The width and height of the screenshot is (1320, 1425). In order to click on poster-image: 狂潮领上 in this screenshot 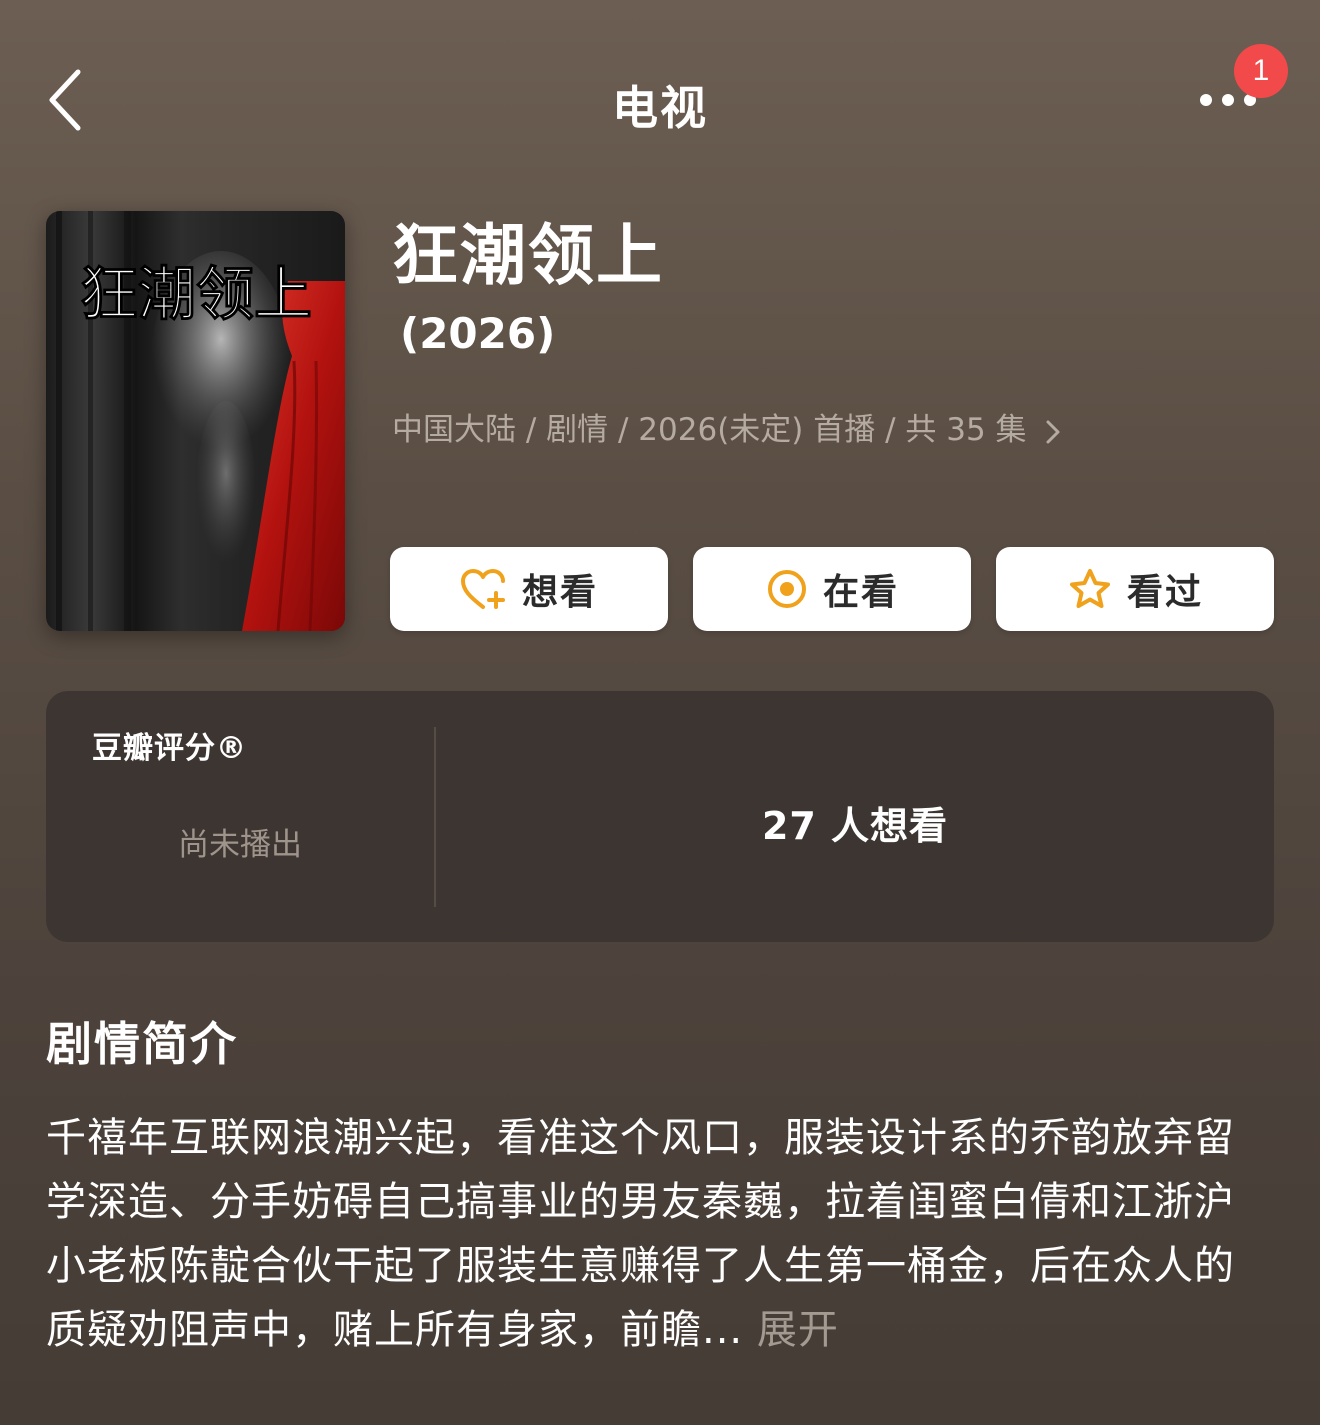, I will do `click(195, 421)`.